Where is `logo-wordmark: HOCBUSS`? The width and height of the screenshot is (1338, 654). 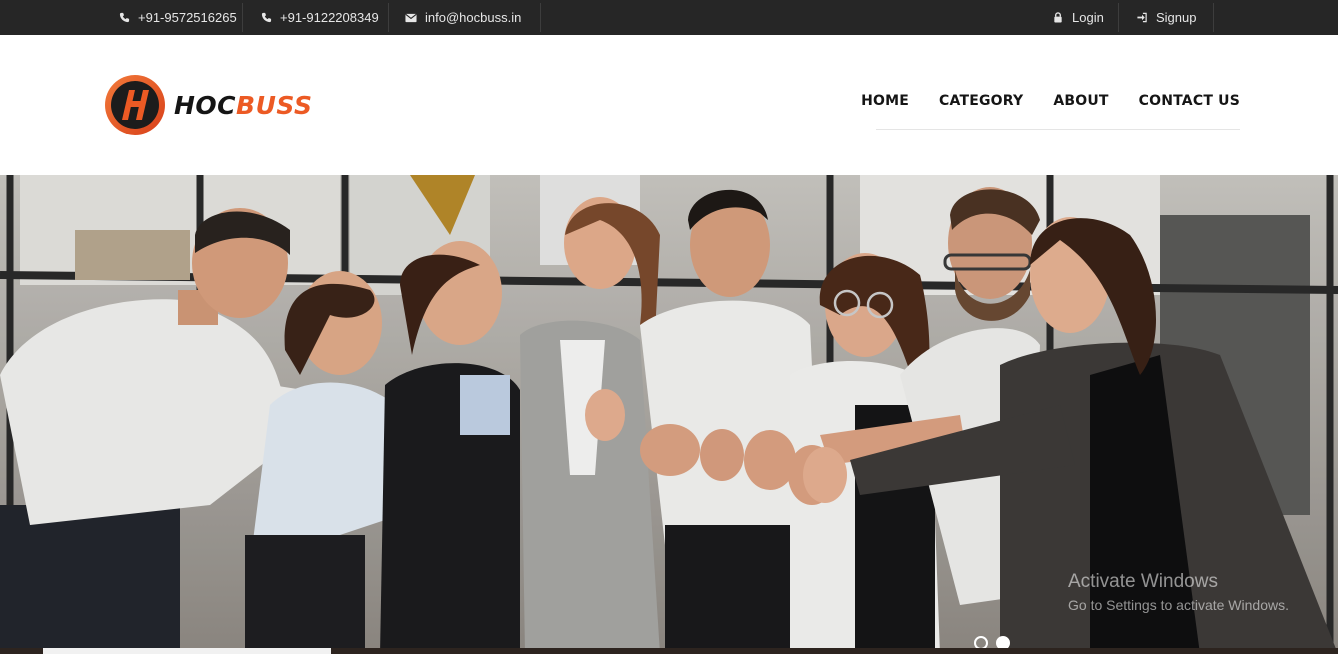
logo-wordmark: HOCBUSS is located at coordinates (243, 105).